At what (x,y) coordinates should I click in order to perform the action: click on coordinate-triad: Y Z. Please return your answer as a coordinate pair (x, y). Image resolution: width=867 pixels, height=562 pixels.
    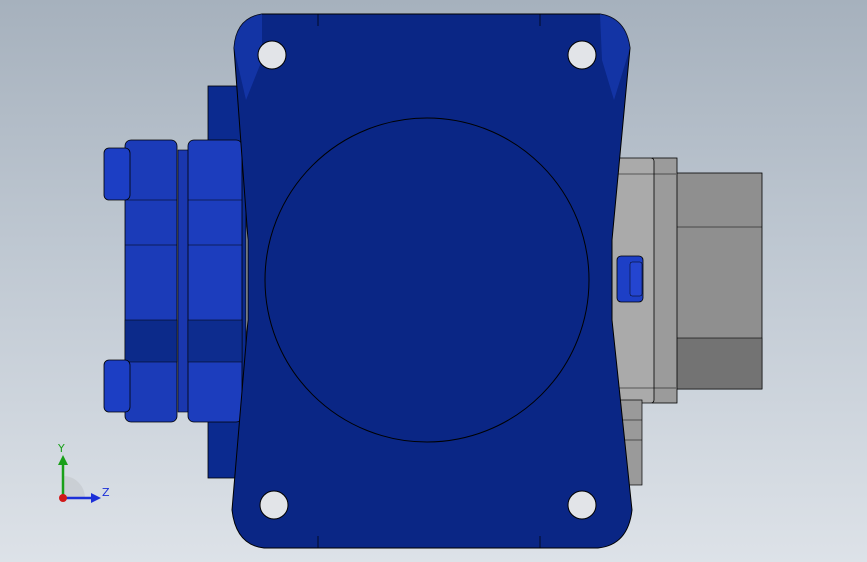
    Looking at the image, I should click on (83, 474).